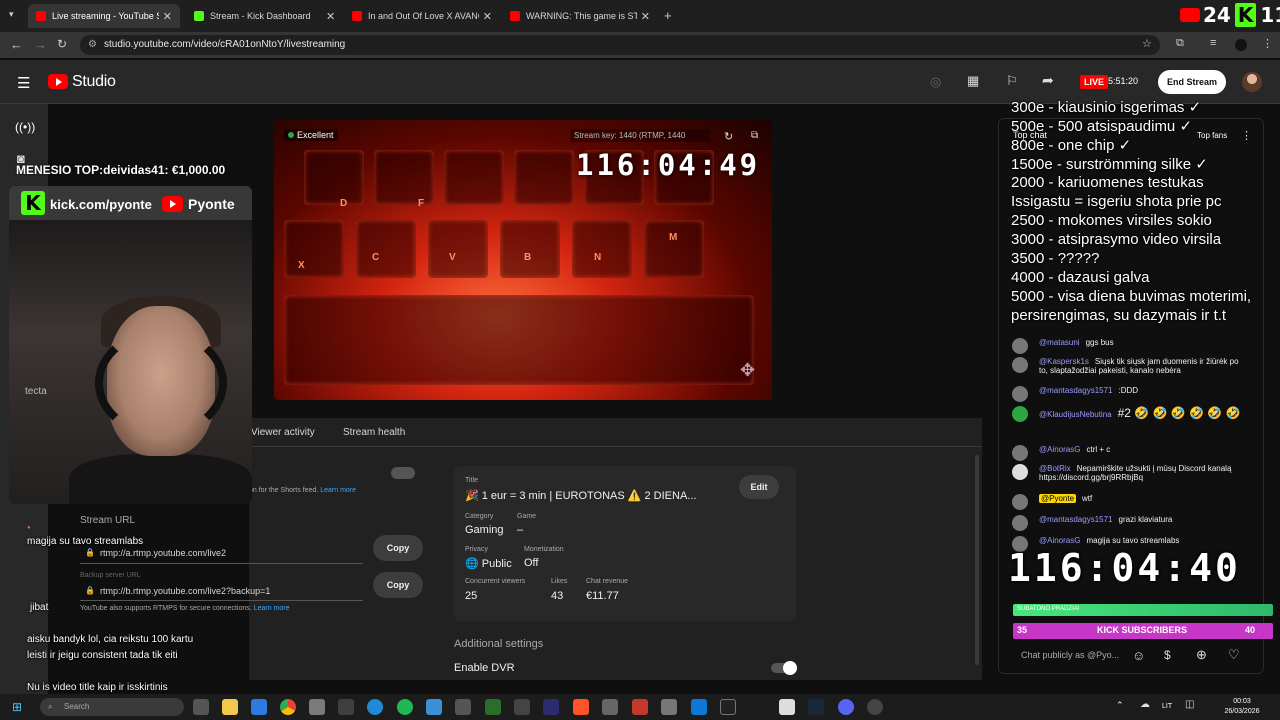 The width and height of the screenshot is (1280, 720). Describe the element at coordinates (1022, 630) in the screenshot. I see `subs-count: 35` at that location.